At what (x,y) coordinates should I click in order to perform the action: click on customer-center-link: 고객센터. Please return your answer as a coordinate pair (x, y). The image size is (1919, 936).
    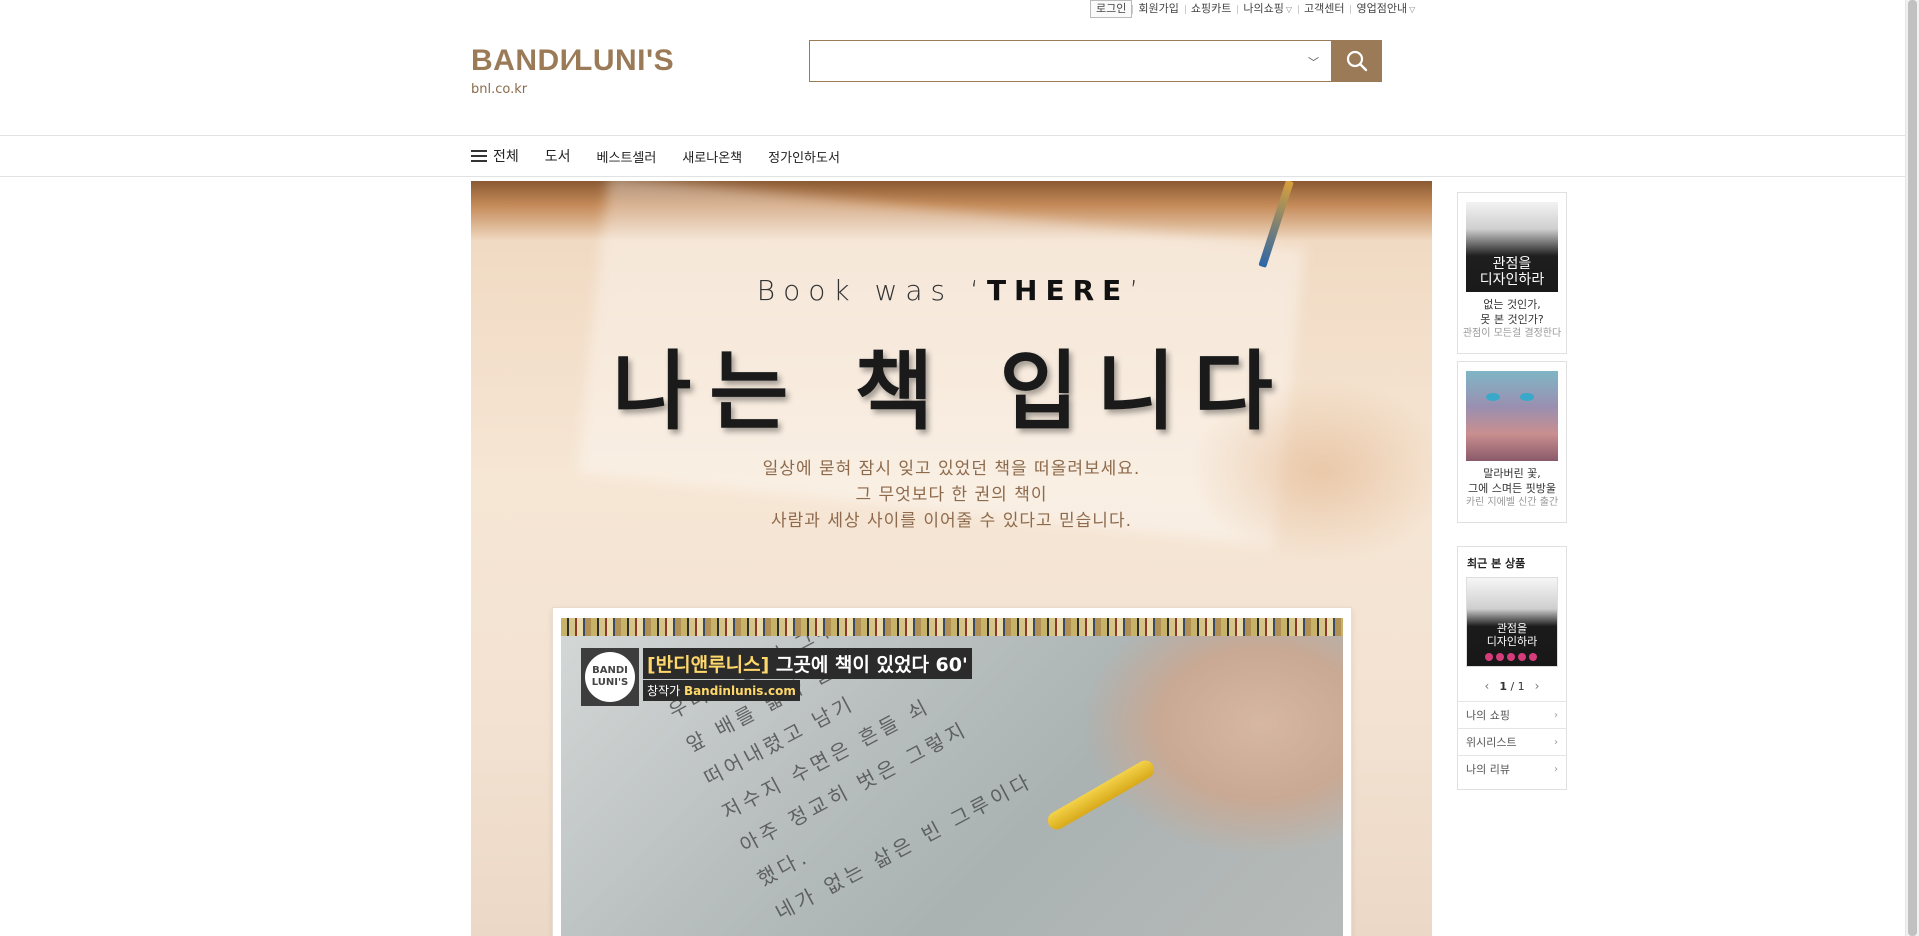
    Looking at the image, I should click on (1323, 9).